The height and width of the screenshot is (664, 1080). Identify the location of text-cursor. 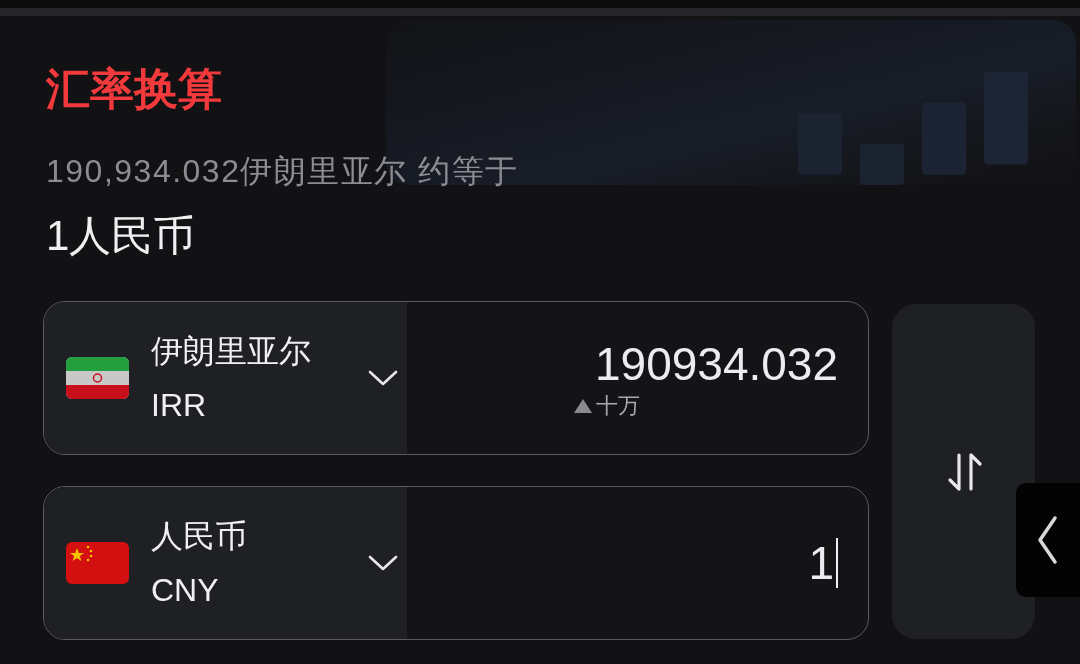
(837, 563).